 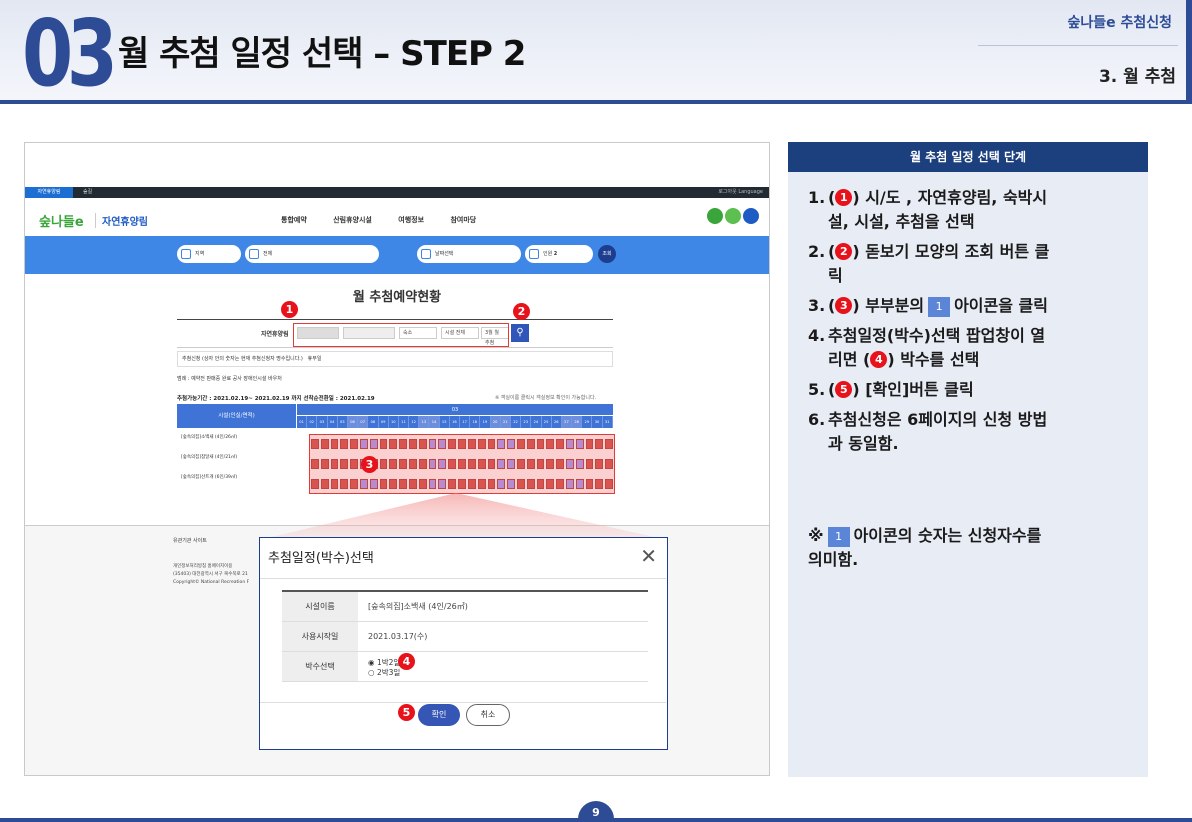 I want to click on step-badge: 4, so click(x=879, y=359).